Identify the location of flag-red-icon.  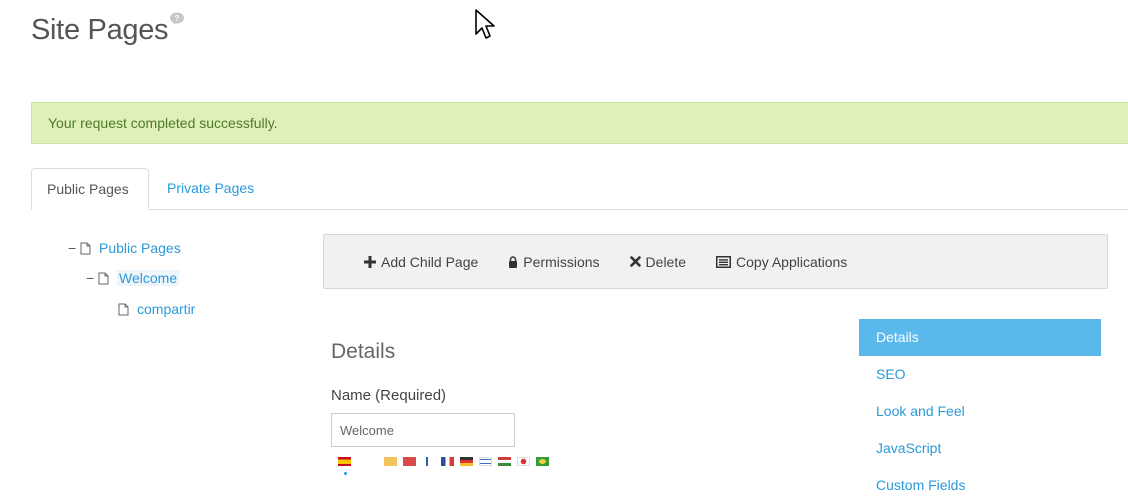
(409, 461).